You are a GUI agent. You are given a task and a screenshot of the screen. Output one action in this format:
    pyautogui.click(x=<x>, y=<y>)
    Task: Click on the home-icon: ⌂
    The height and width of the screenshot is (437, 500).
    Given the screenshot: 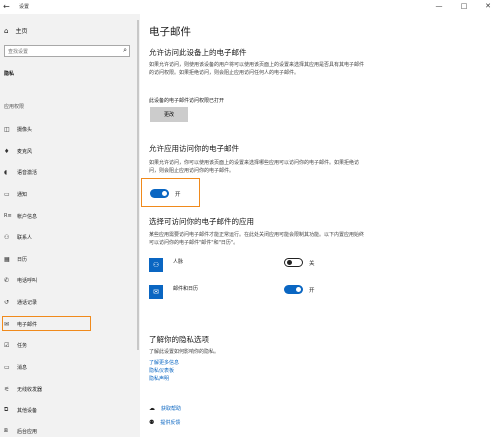 What is the action you would take?
    pyautogui.click(x=6, y=30)
    